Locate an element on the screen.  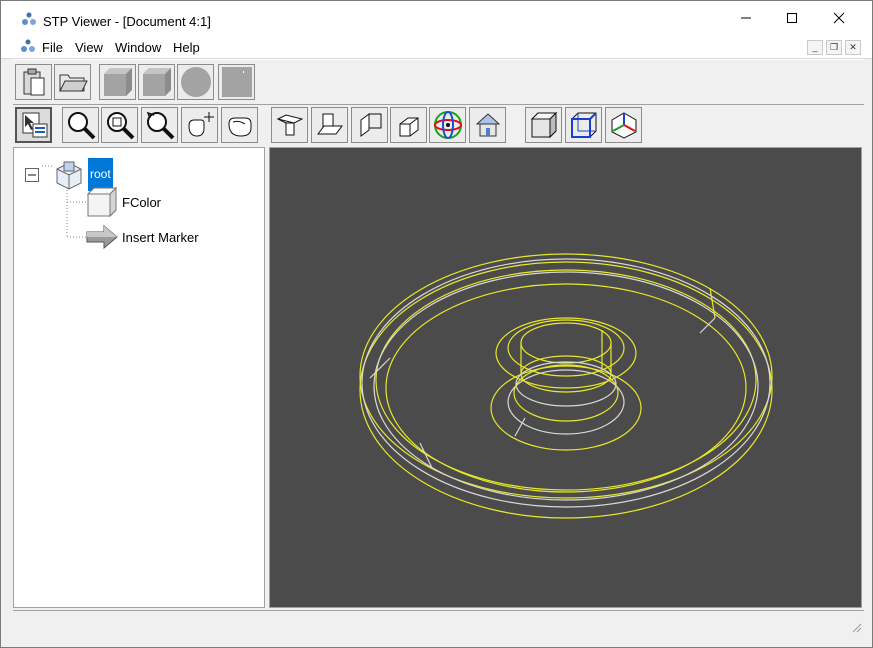
status-bar is located at coordinates (438, 622).